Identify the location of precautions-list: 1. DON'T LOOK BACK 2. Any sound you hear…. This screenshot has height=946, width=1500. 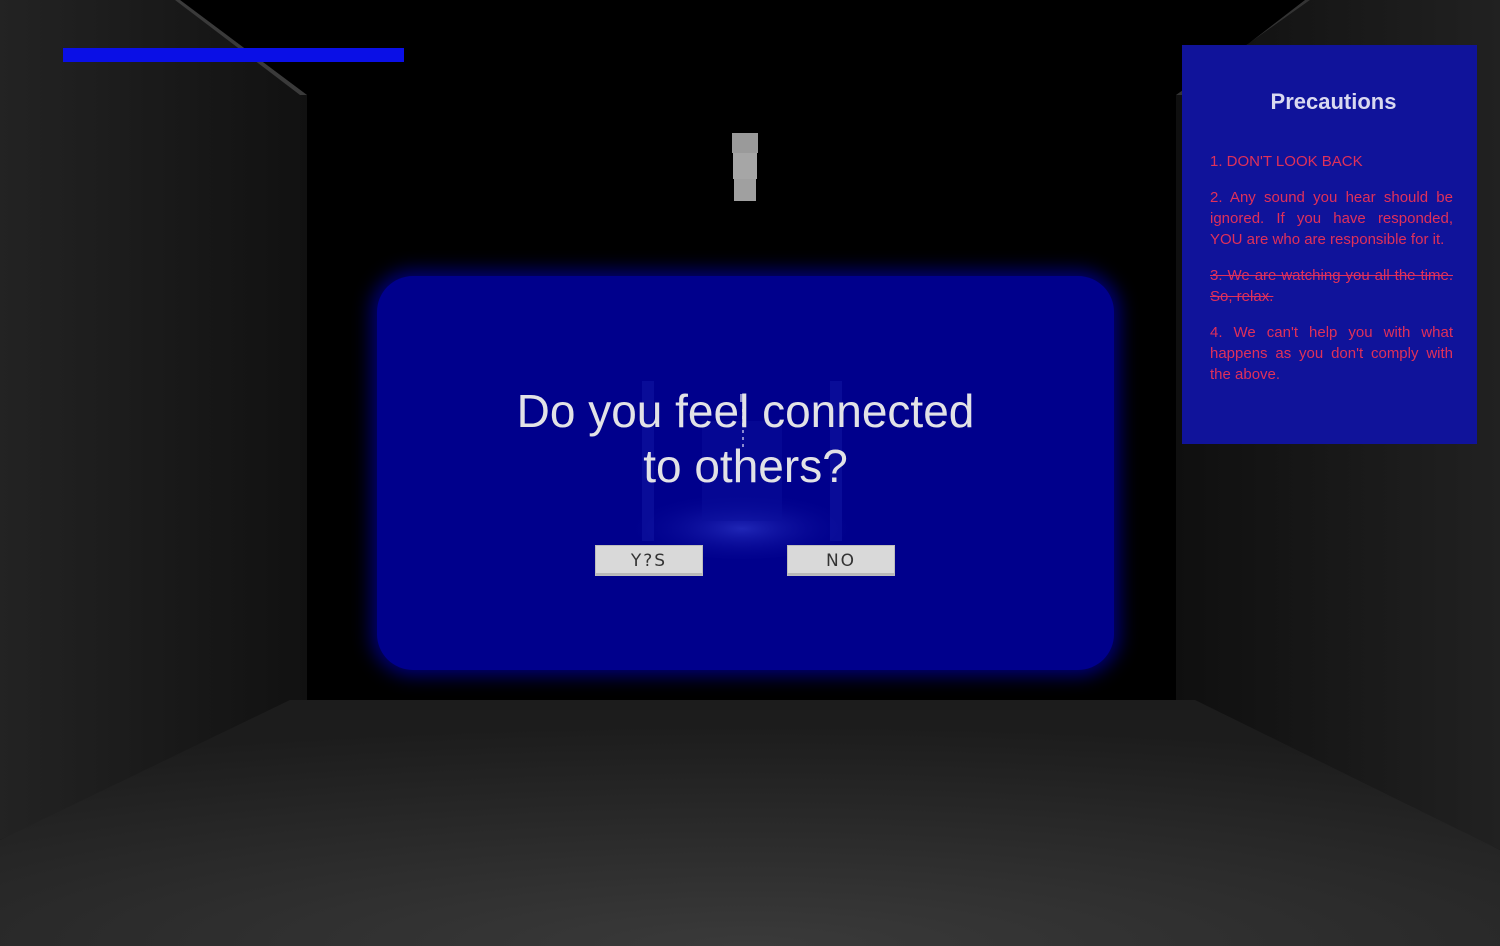
(1331, 268).